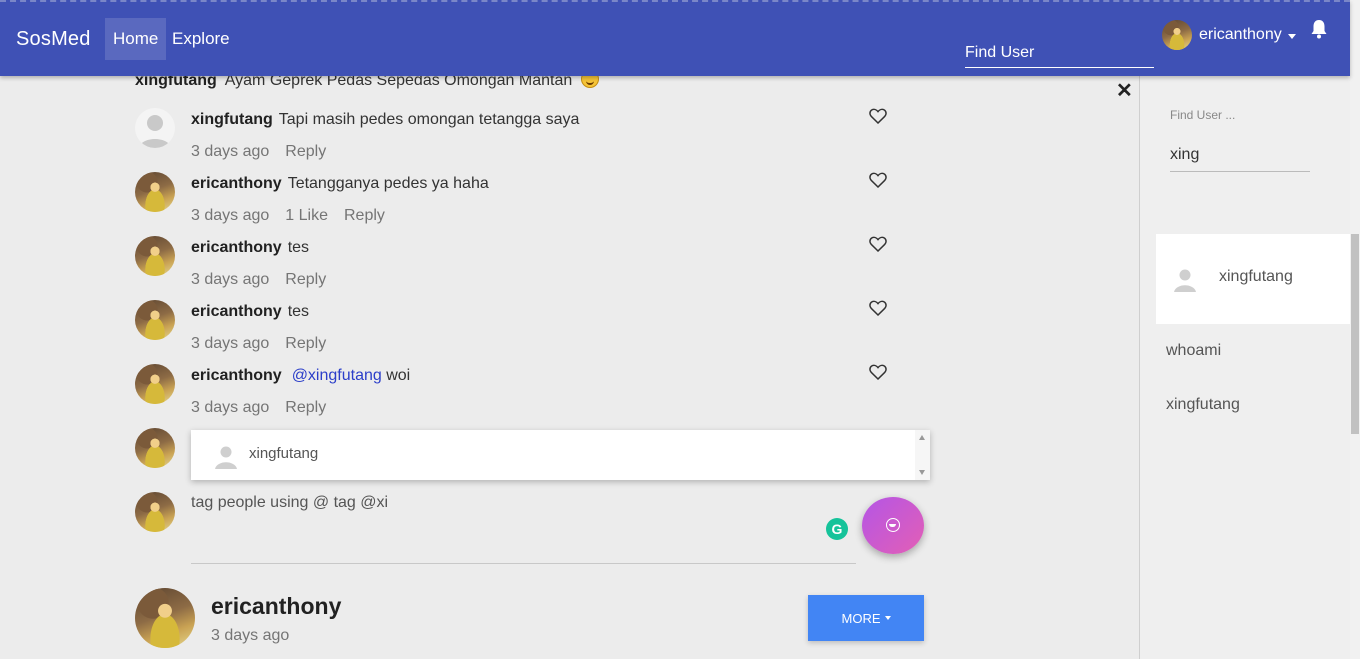 Image resolution: width=1360 pixels, height=659 pixels. Describe the element at coordinates (1124, 90) in the screenshot. I see `close-icon: ✕` at that location.